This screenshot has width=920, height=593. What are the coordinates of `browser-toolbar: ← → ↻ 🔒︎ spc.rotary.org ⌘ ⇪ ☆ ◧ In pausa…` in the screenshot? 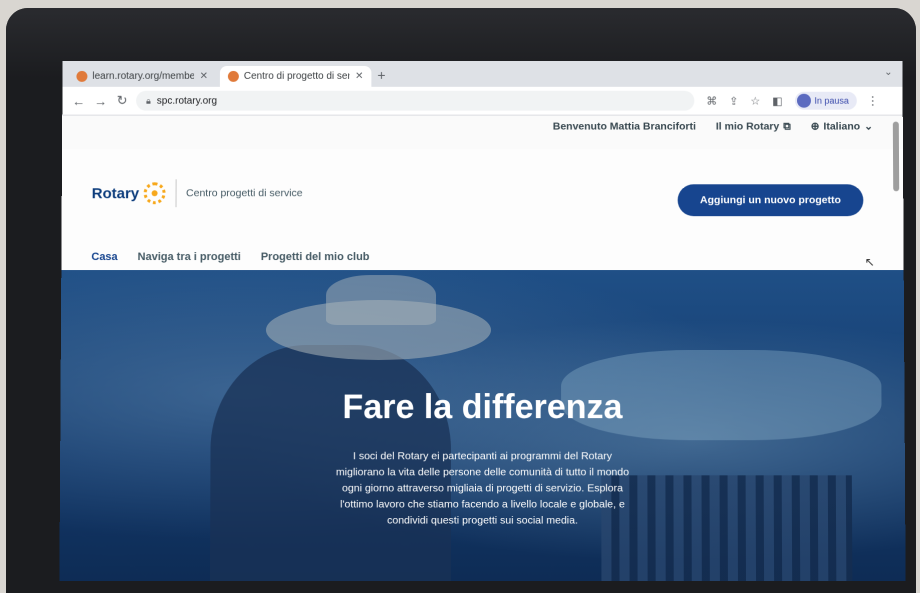 It's located at (482, 101).